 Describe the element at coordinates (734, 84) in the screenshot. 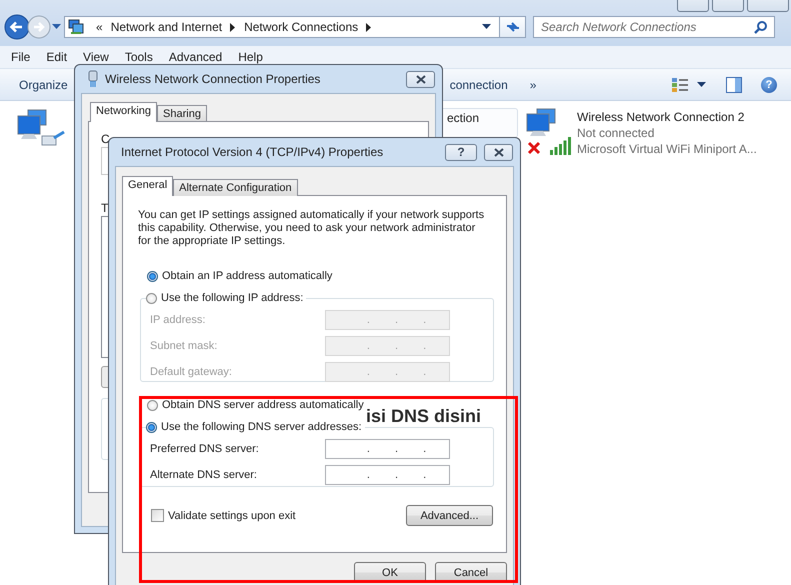

I see `preview-pane-icon` at that location.